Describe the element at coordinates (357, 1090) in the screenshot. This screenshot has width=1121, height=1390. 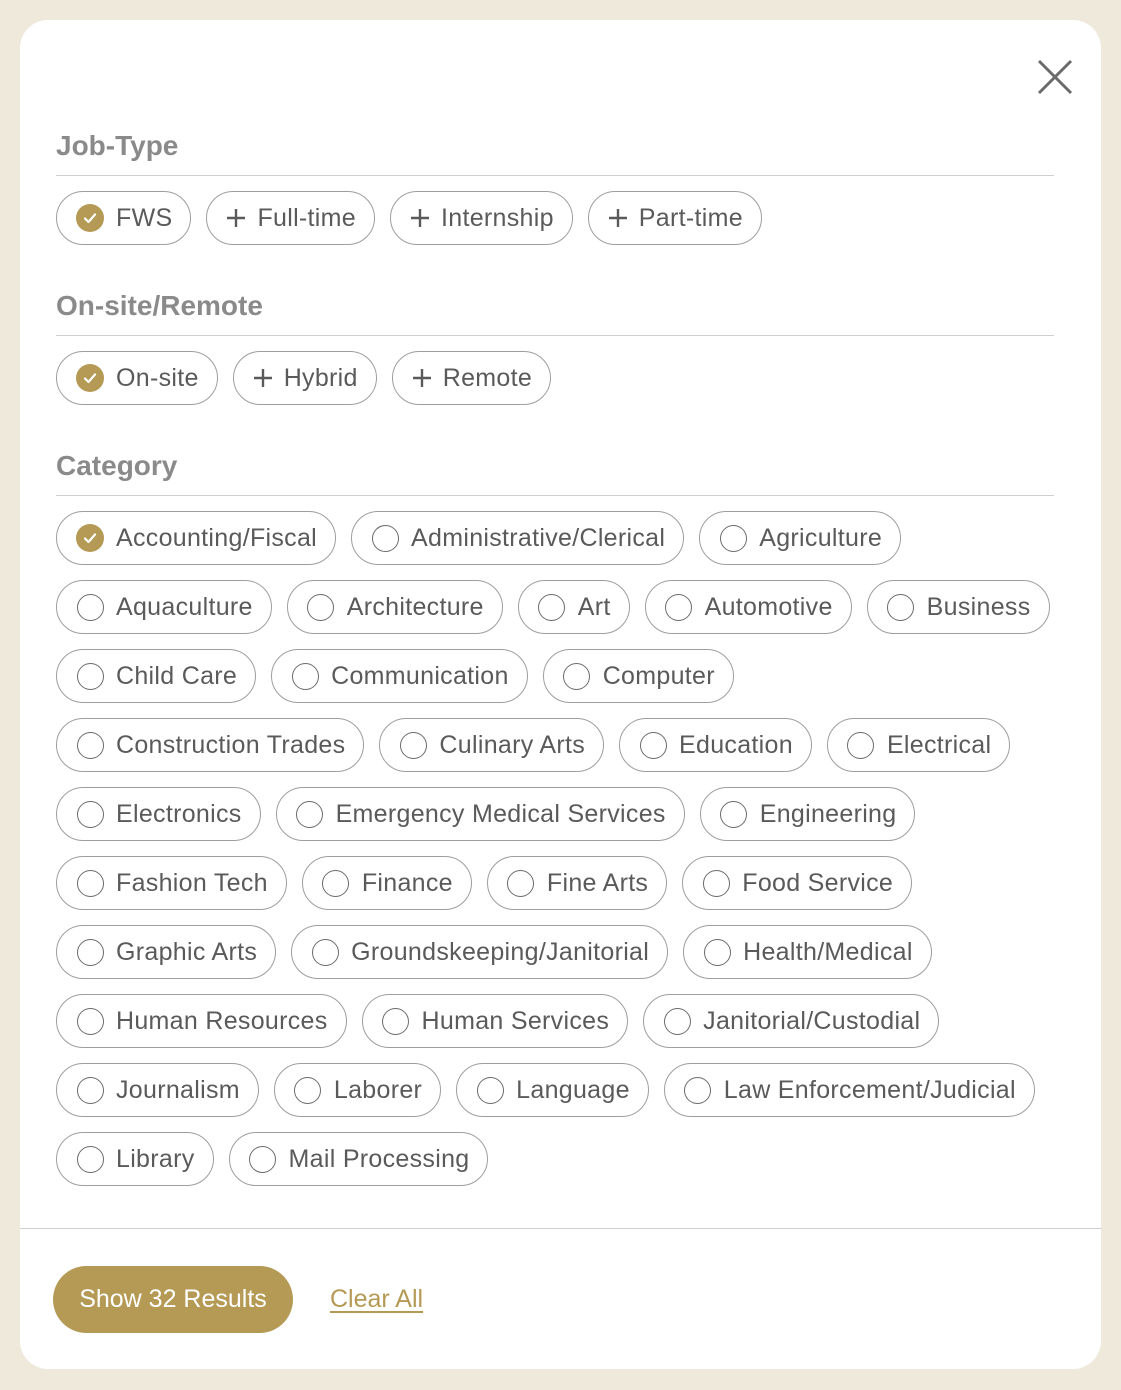
I see `filter-chip: Laborer` at that location.